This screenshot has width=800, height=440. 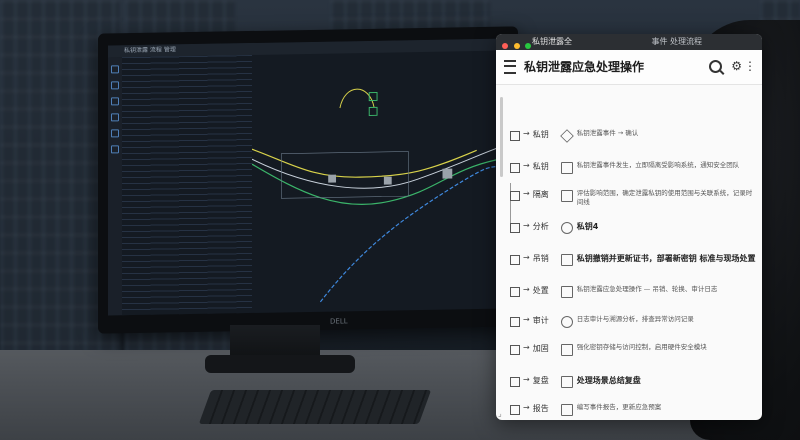 What do you see at coordinates (633, 227) in the screenshot?
I see `flow-step: → 分析 私钥4` at bounding box center [633, 227].